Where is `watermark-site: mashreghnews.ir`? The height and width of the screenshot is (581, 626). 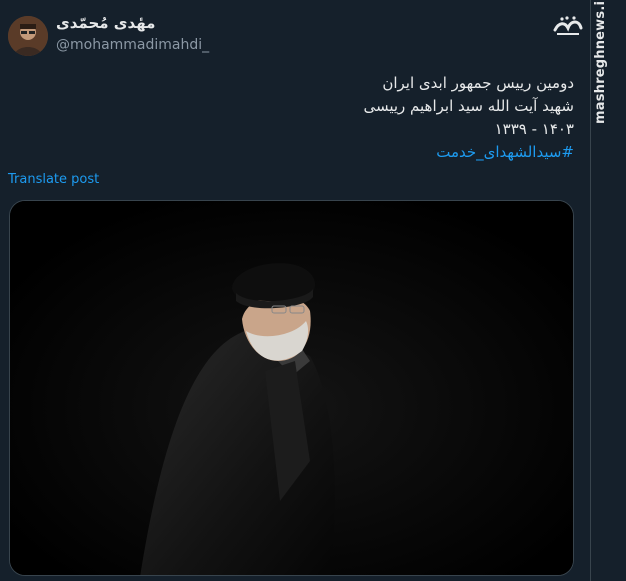 watermark-site: mashreghnews.ir is located at coordinates (600, 62).